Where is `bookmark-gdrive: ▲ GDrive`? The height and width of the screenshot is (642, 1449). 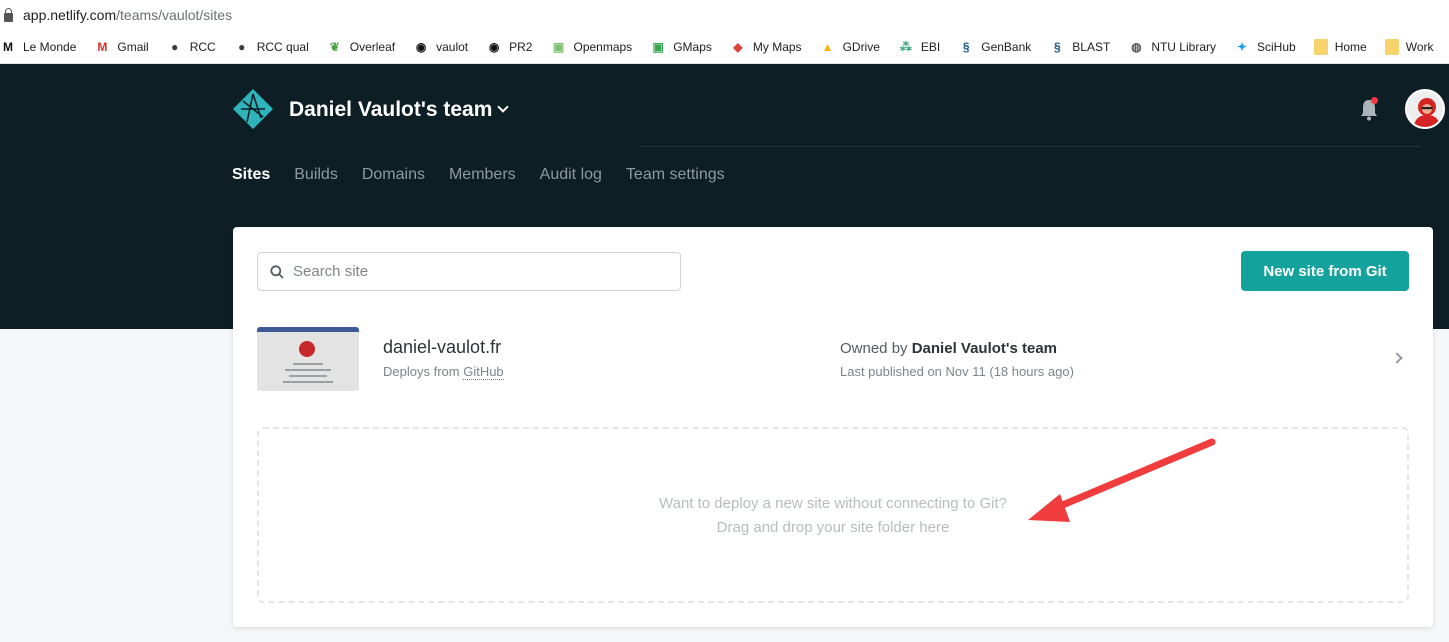
bookmark-gdrive: ▲ GDrive is located at coordinates (850, 47).